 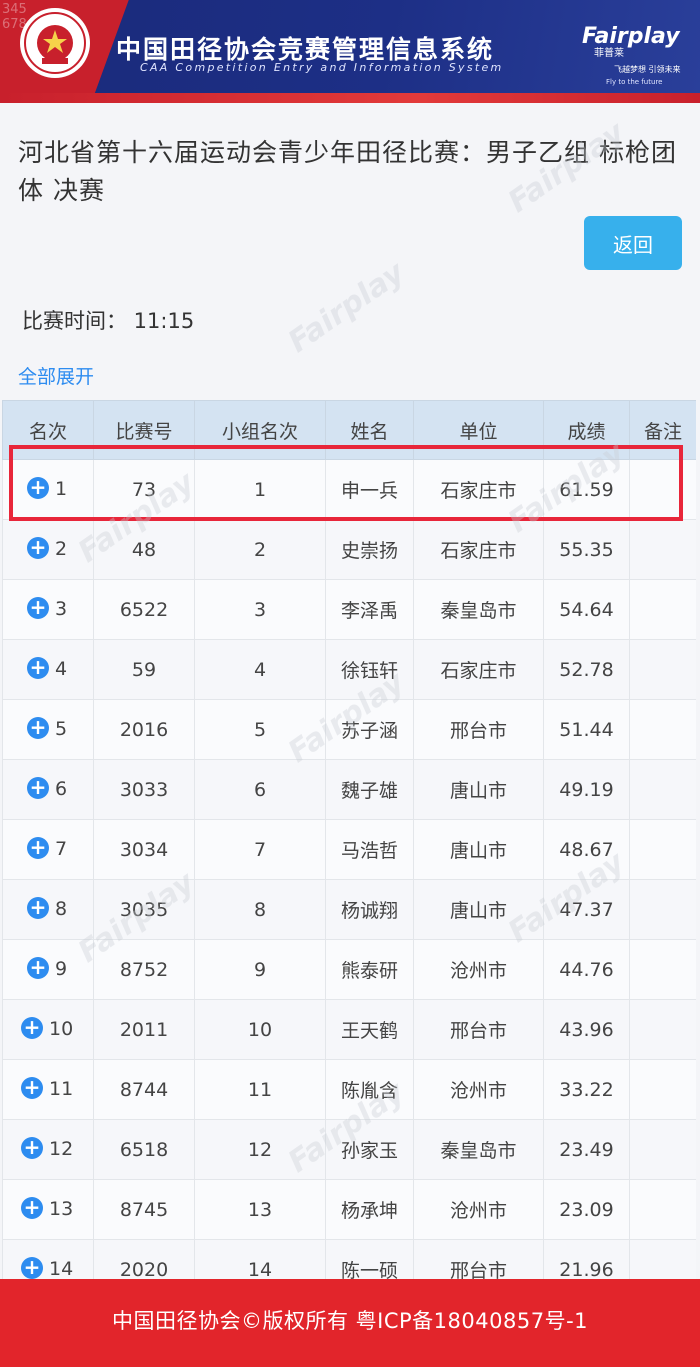 I want to click on table-row: +12 6518 12 孙家玉 秦皇岛市 23.49, so click(x=349, y=1149).